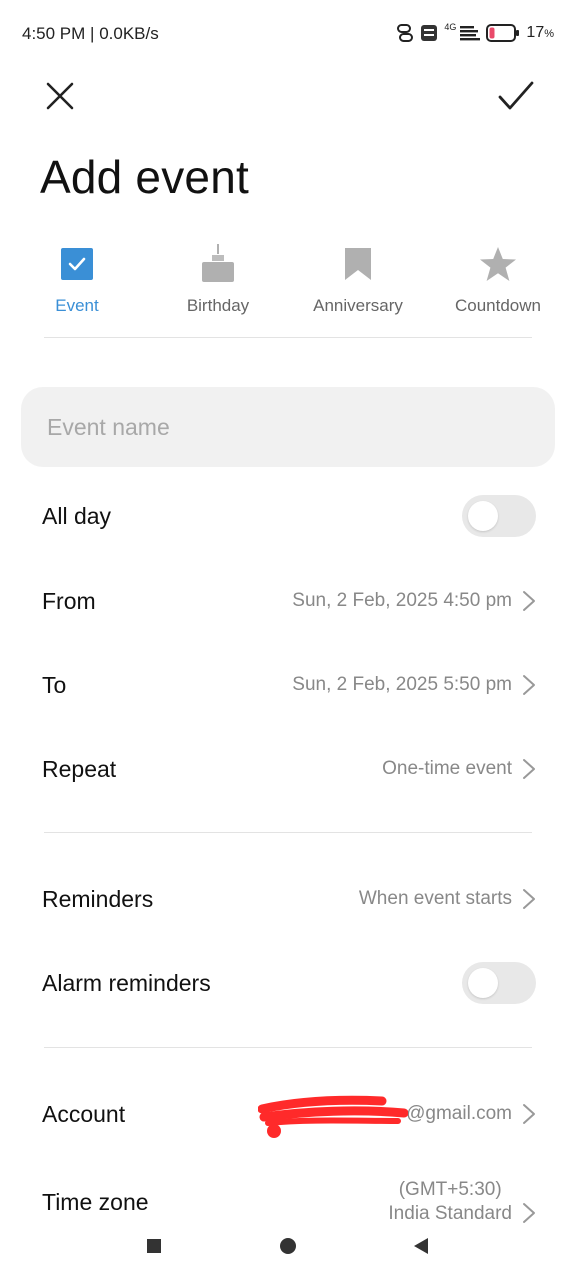 The height and width of the screenshot is (1280, 576). What do you see at coordinates (126, 982) in the screenshot?
I see `alarm-reminders-label: Alarm reminders` at bounding box center [126, 982].